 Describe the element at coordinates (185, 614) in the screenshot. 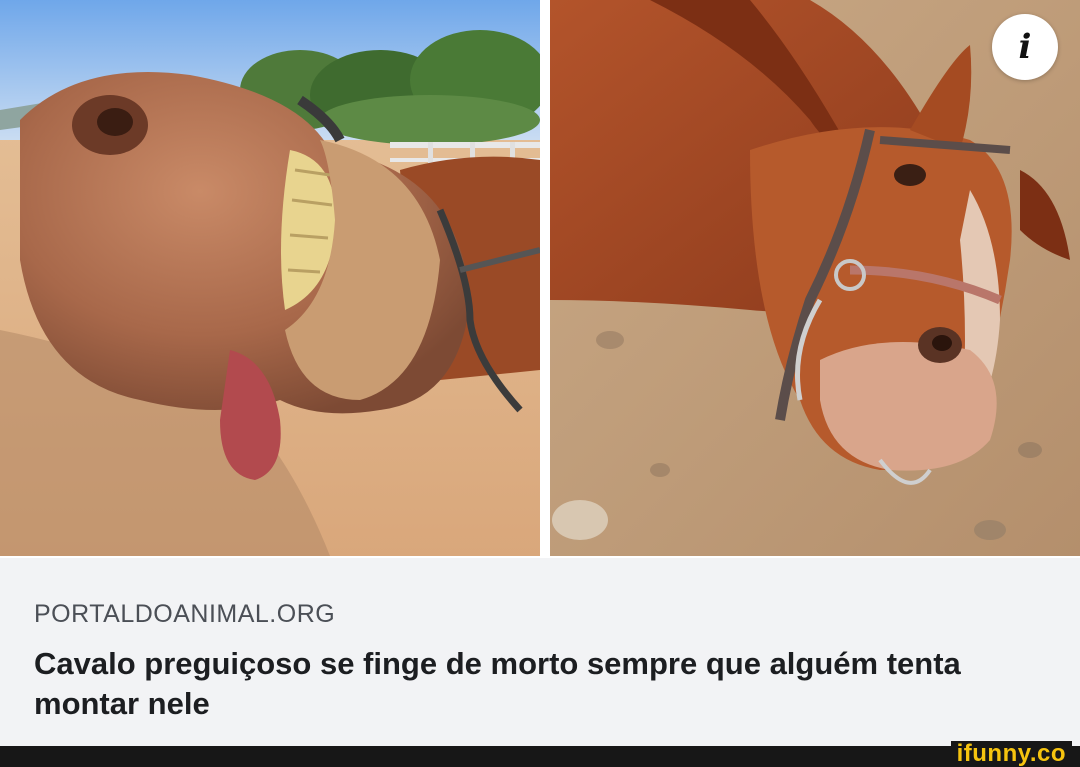

I see `link-domain: PORTALDOANIMAL.ORG` at that location.